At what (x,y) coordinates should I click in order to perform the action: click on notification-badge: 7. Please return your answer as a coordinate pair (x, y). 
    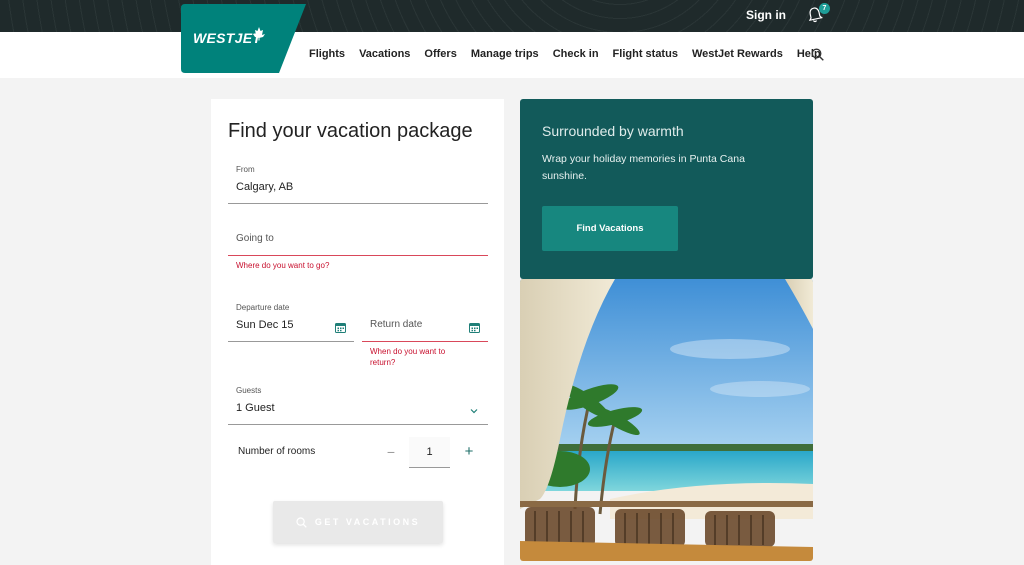
    Looking at the image, I should click on (824, 8).